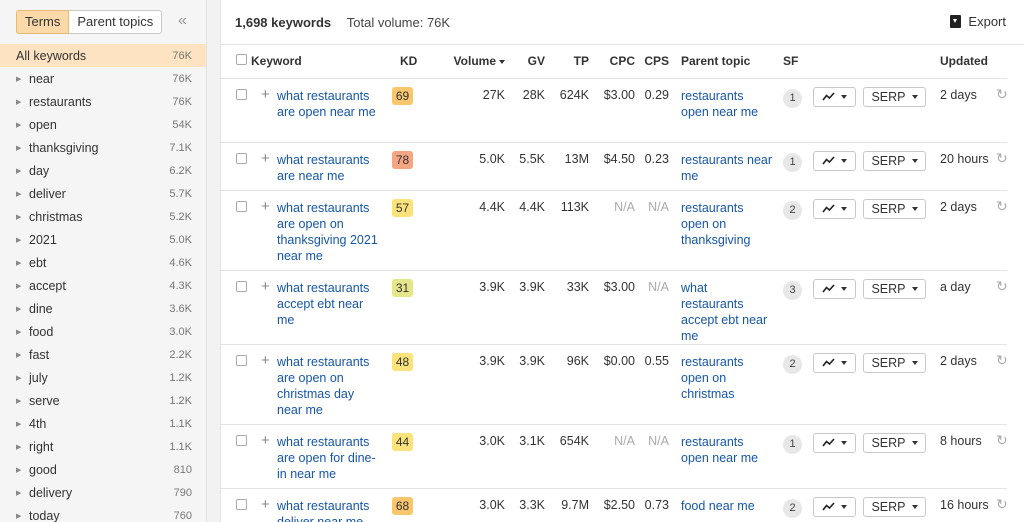 The height and width of the screenshot is (522, 1024). I want to click on sidebar-item: ▶All keywords76K, so click(103, 55).